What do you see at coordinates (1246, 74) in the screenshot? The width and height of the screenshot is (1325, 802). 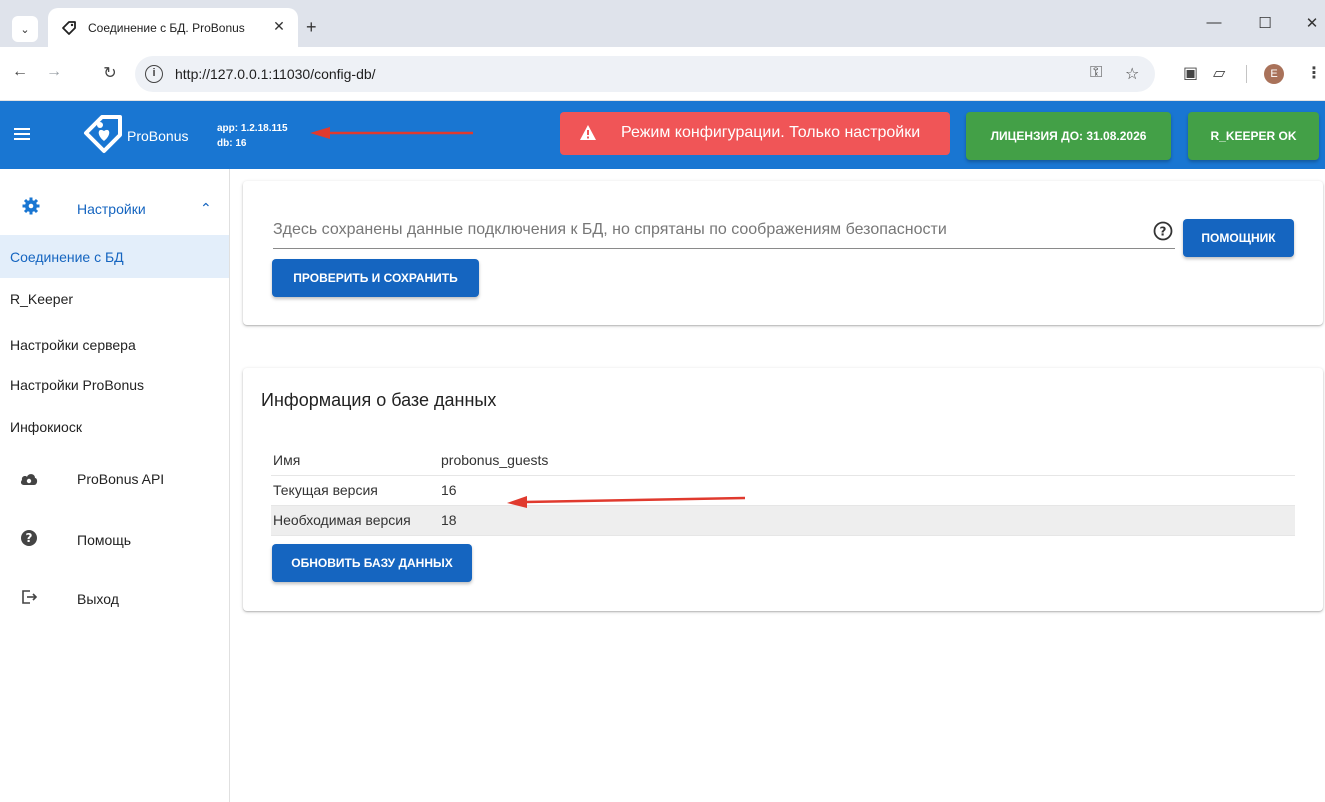 I see `toolbar-divider` at bounding box center [1246, 74].